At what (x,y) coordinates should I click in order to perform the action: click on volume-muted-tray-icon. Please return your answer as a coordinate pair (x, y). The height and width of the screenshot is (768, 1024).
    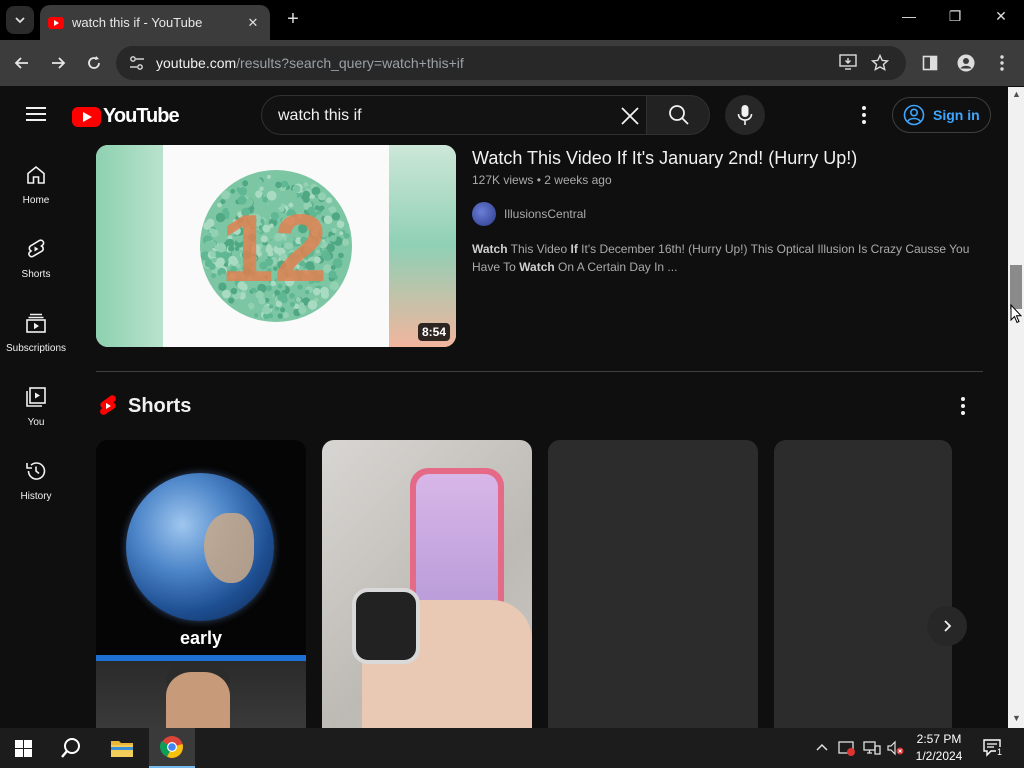
    Looking at the image, I should click on (896, 749).